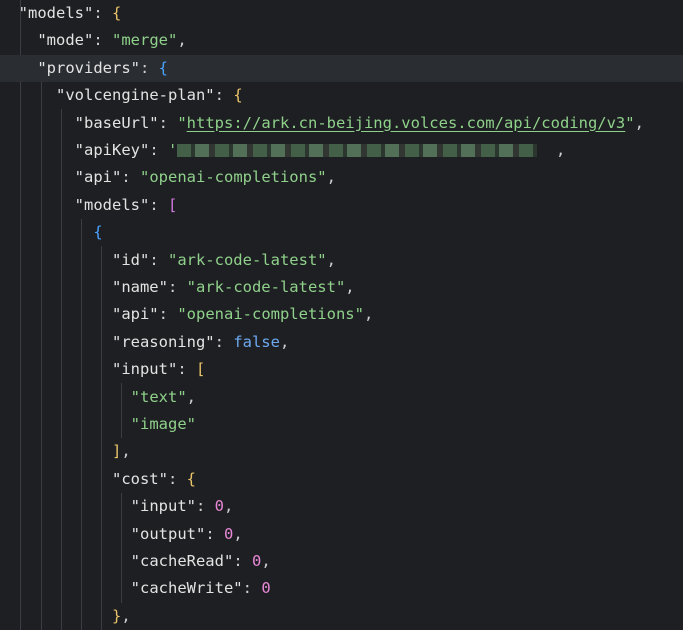 This screenshot has height=630, width=683. What do you see at coordinates (341, 451) in the screenshot?
I see `code-line: ],` at bounding box center [341, 451].